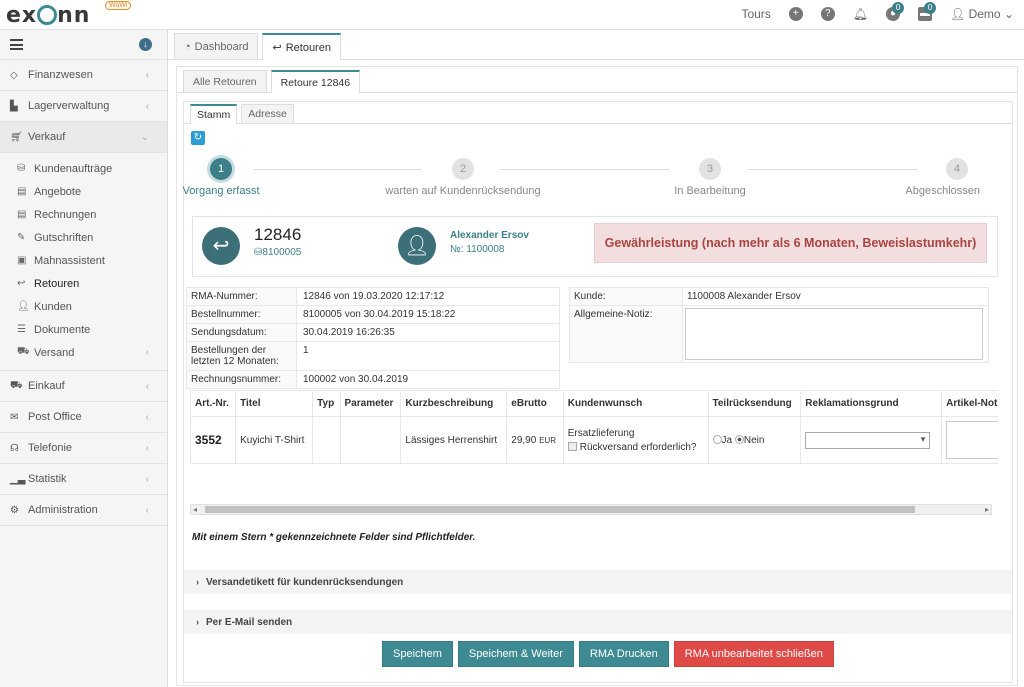 This screenshot has width=1024, height=687. I want to click on sidebar-item-post-office: ✉ Post Office ‹, so click(83, 417).